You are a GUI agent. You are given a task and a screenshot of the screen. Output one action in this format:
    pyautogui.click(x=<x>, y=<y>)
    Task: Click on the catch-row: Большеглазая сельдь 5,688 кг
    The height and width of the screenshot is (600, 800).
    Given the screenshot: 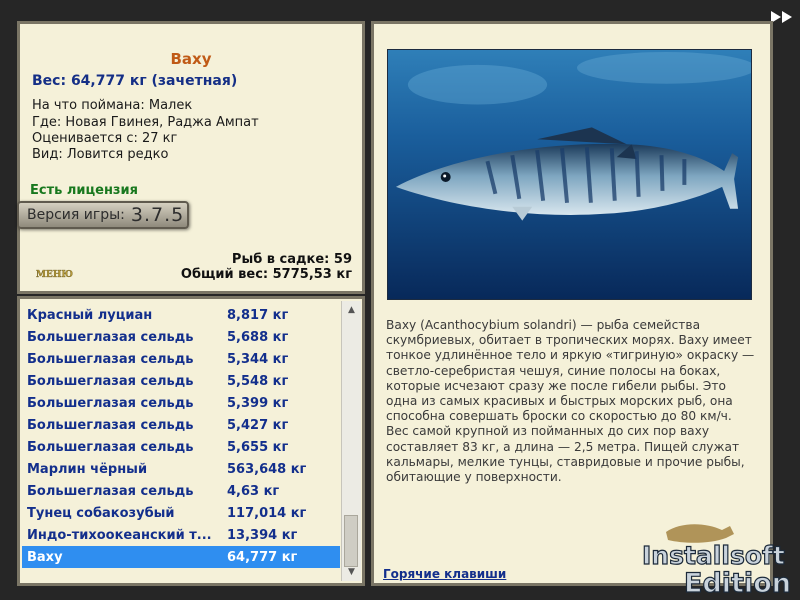 What is the action you would take?
    pyautogui.click(x=181, y=337)
    